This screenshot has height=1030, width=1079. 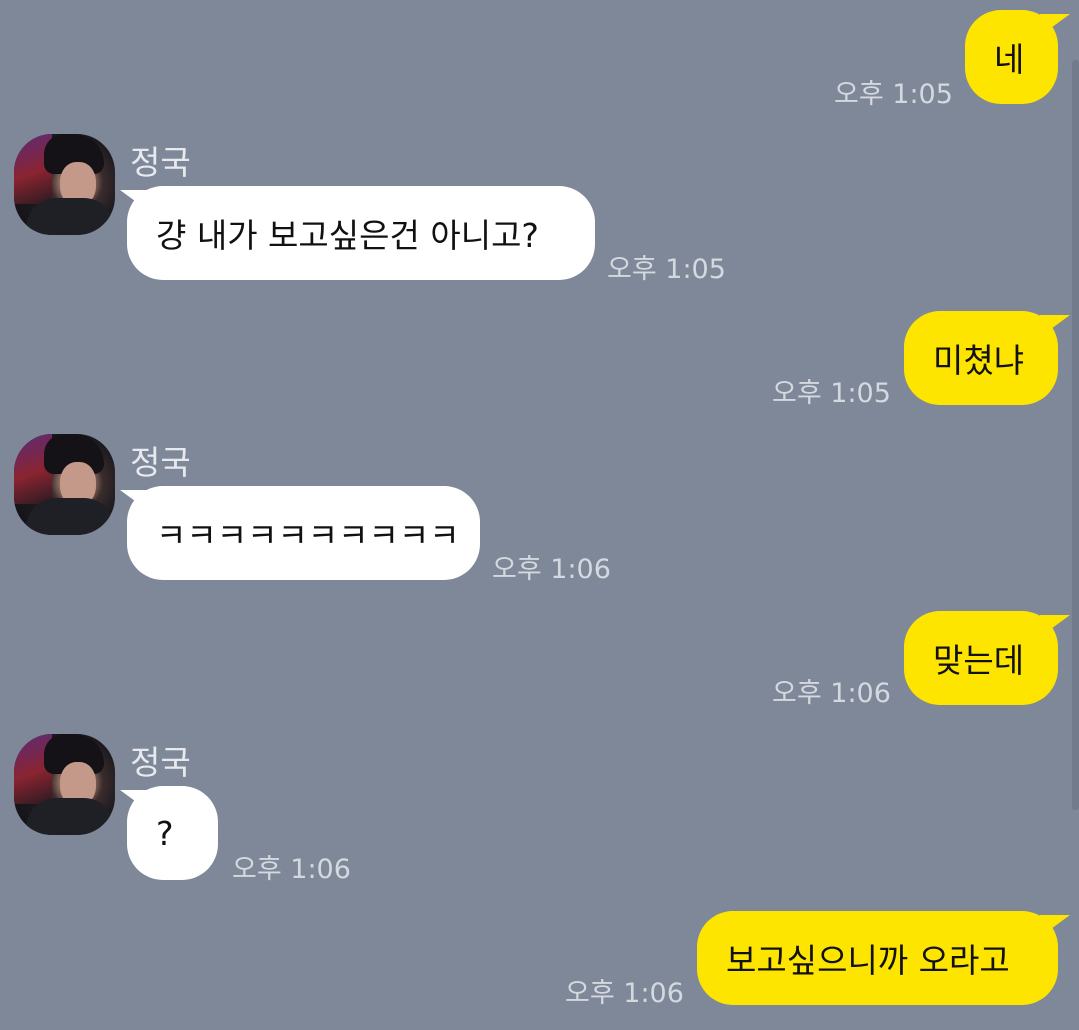 I want to click on message-text: 미쳤냐, so click(x=979, y=360).